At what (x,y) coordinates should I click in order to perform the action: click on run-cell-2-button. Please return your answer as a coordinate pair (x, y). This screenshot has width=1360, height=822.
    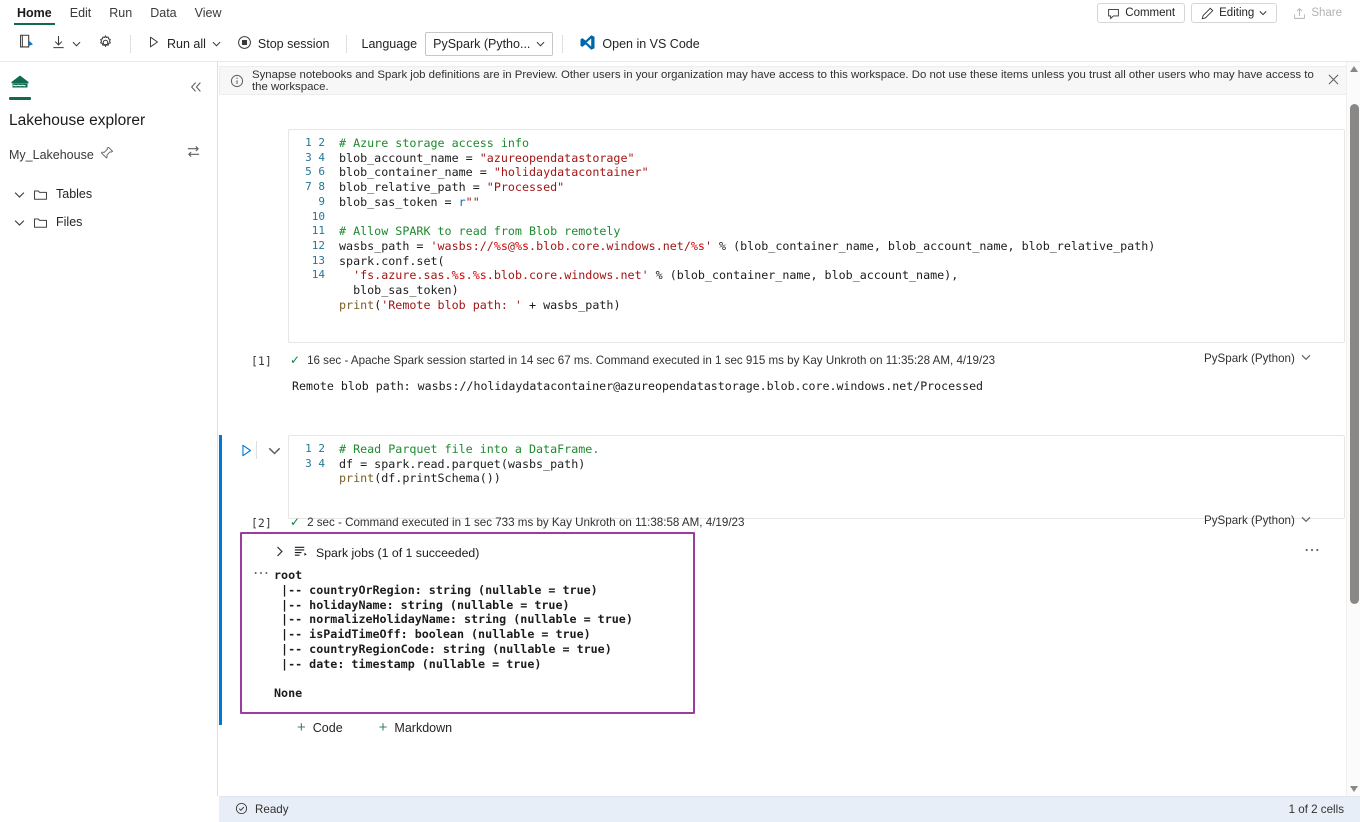
    Looking at the image, I should click on (246, 450).